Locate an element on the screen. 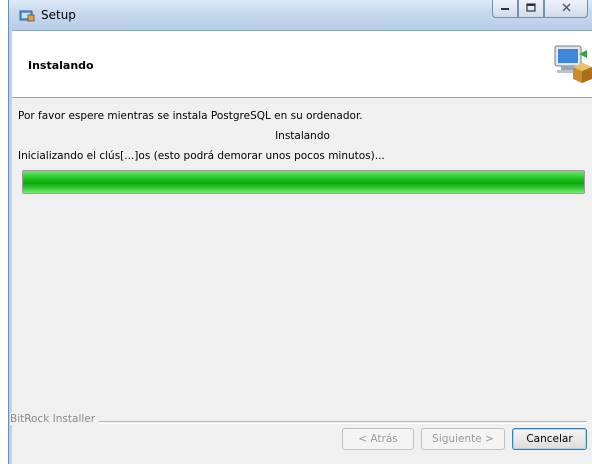 This screenshot has width=592, height=464. minimize-button is located at coordinates (505, 9).